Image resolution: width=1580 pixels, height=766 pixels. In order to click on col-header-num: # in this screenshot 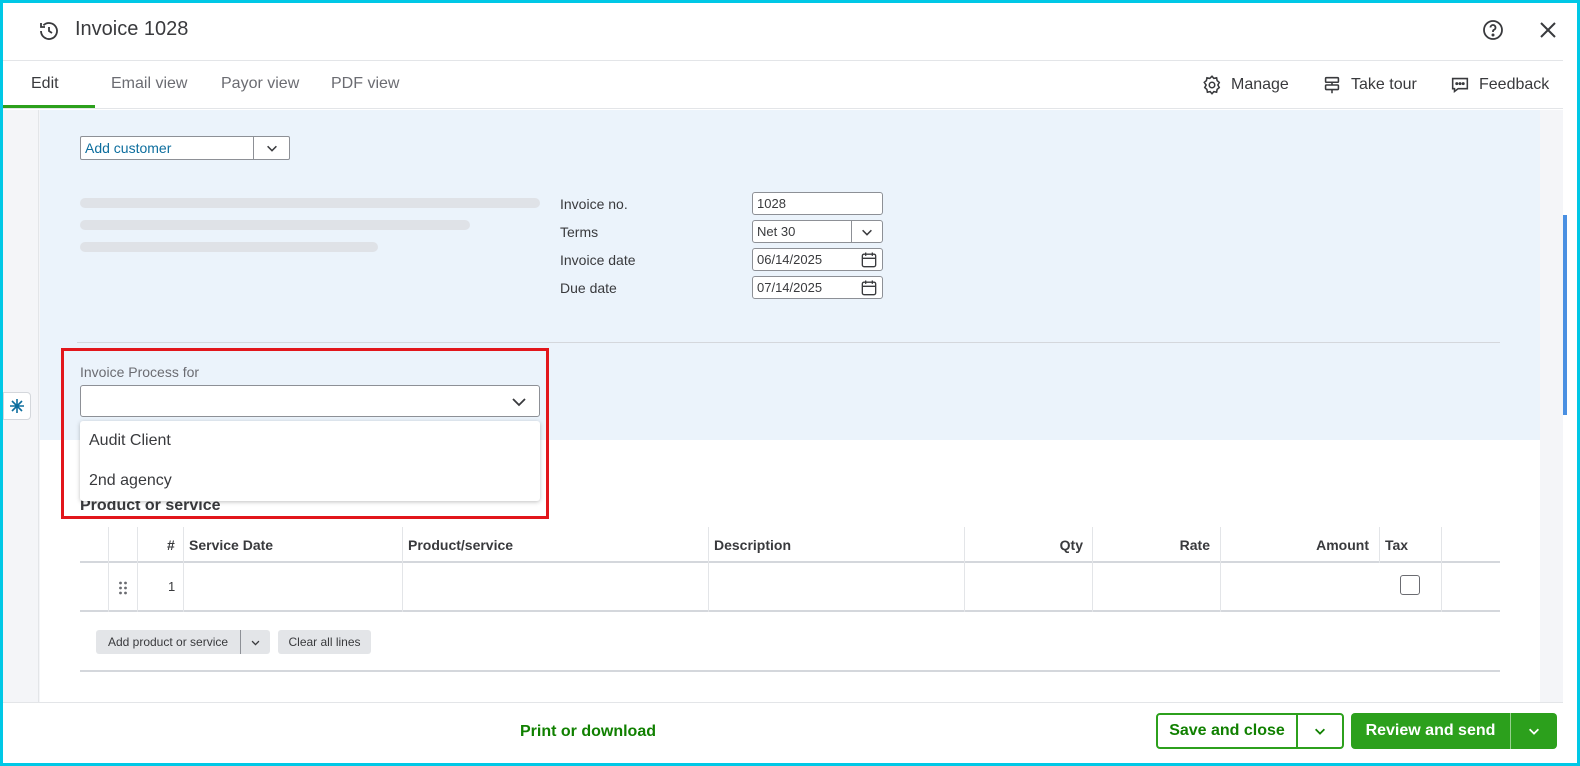, I will do `click(171, 545)`.